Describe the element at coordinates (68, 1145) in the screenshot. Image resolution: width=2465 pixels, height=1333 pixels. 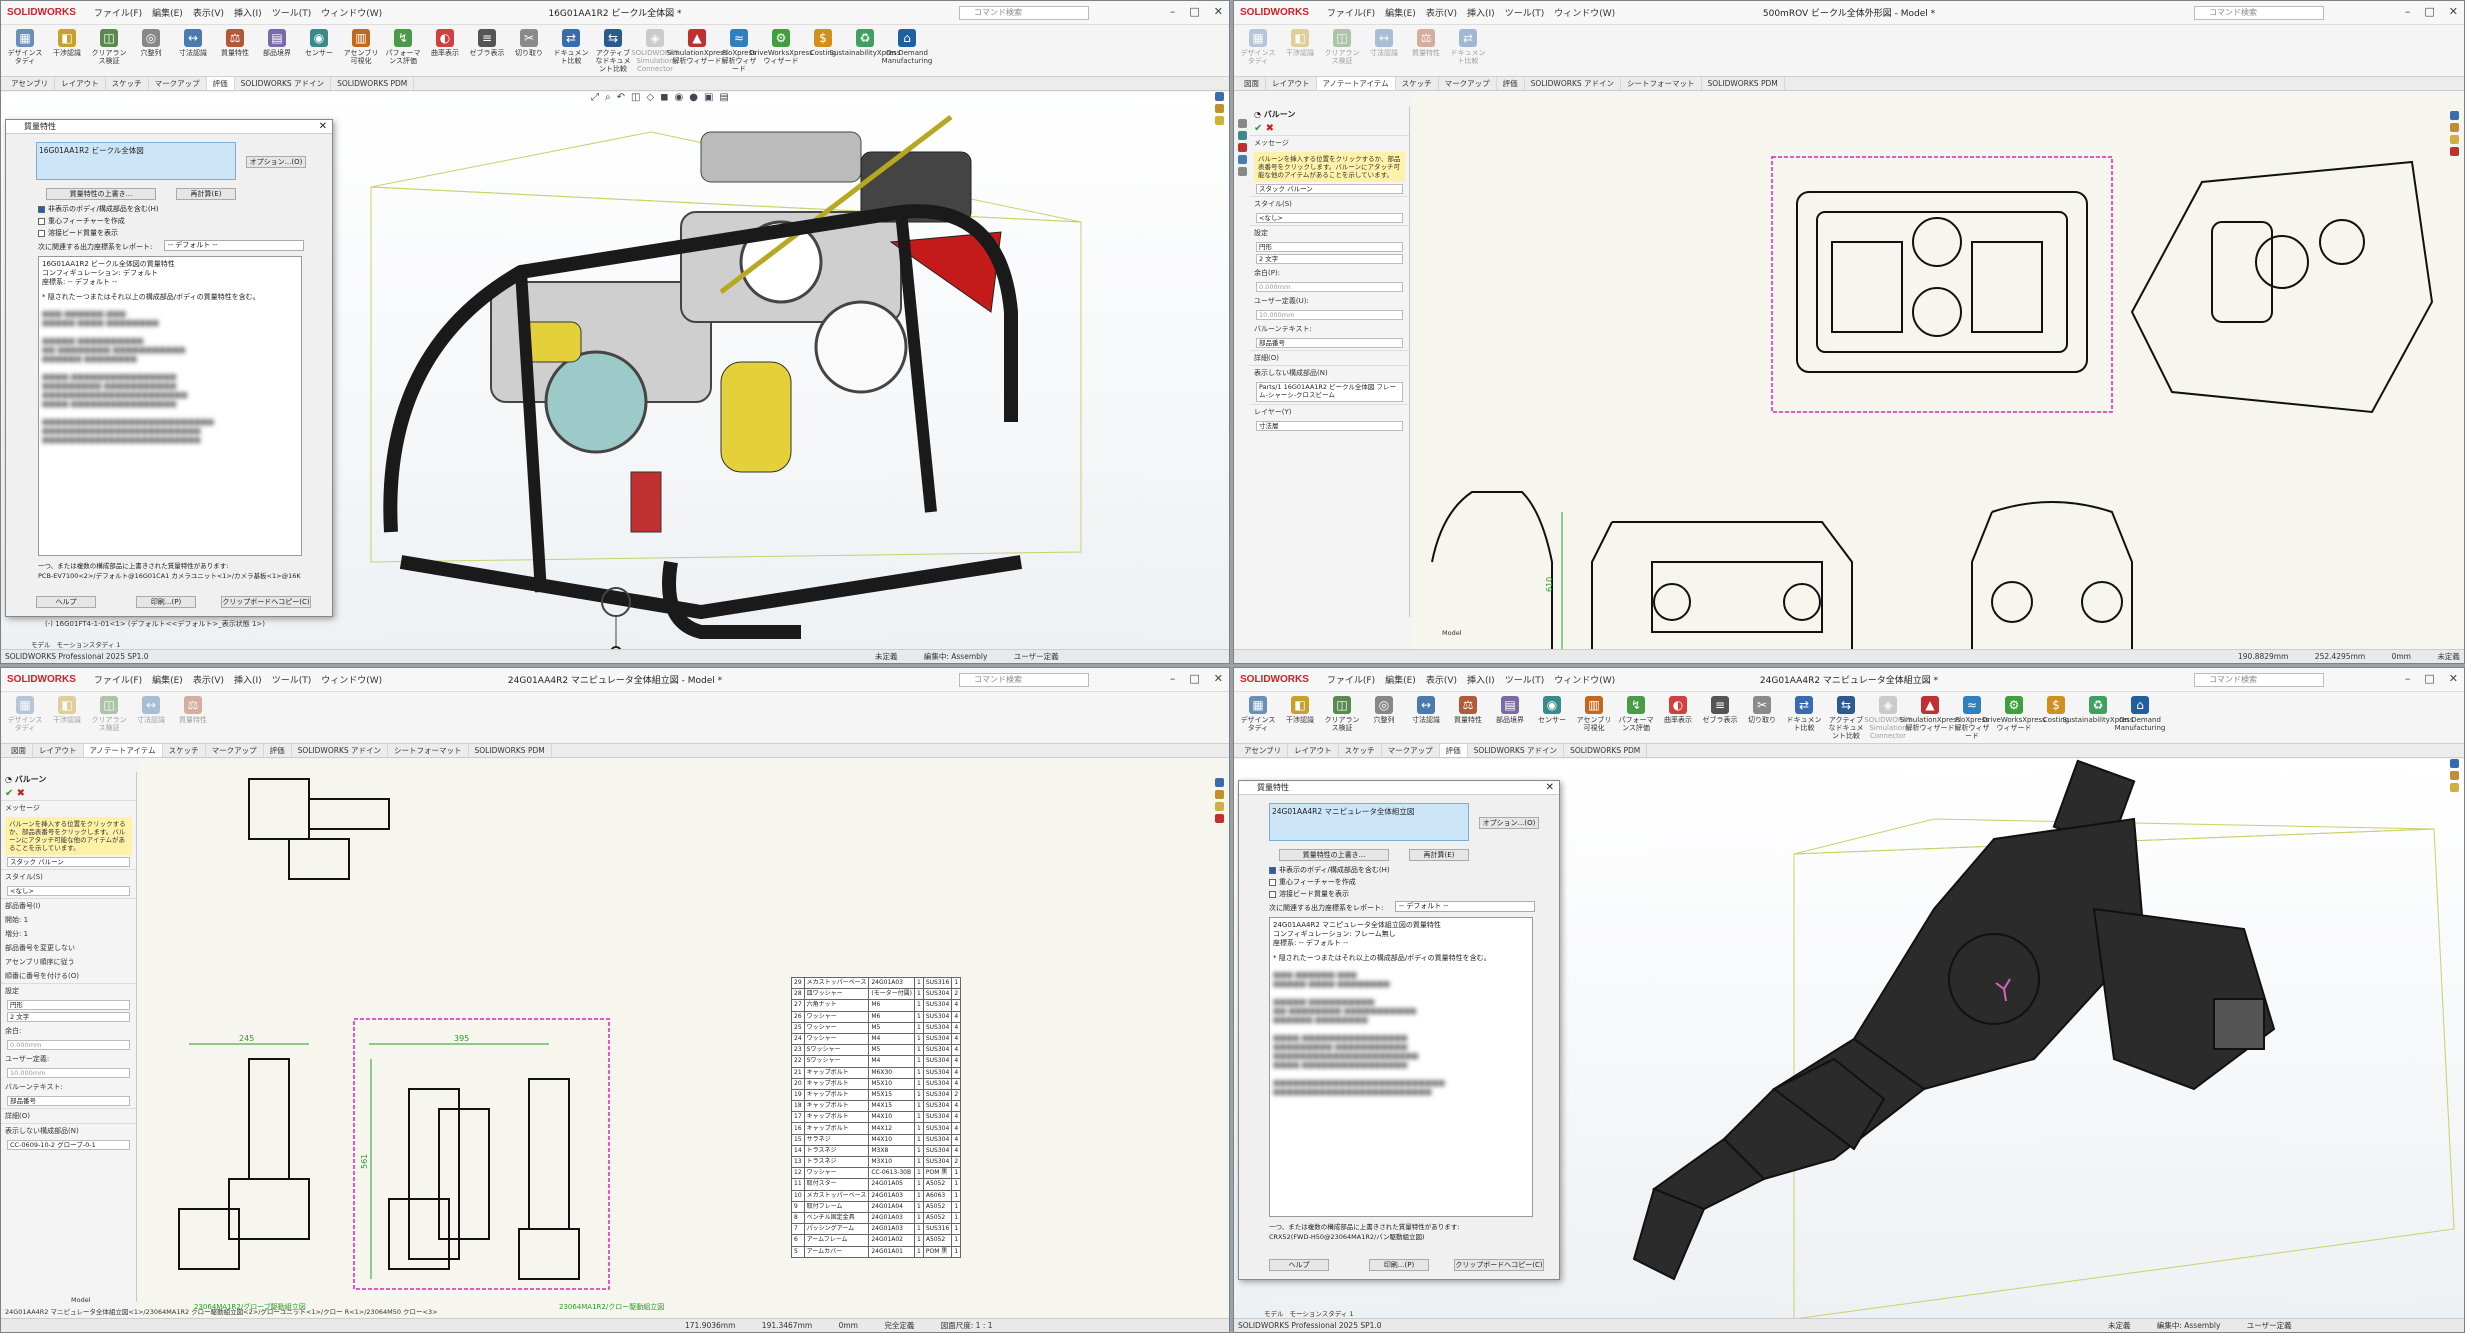
I see `hidden-components-list: CC-0609-10-2 グローブ-0-1` at that location.